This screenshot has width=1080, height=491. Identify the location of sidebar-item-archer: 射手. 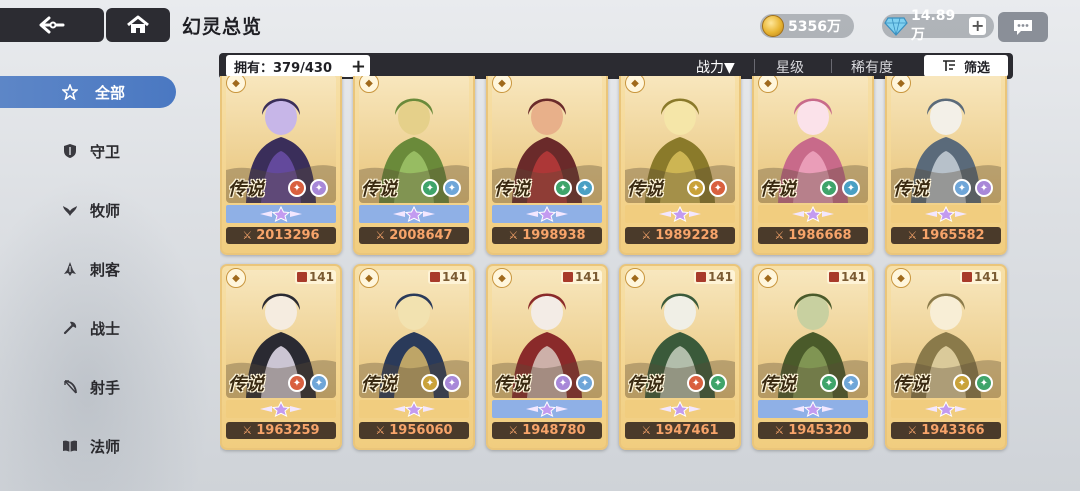
(88, 387).